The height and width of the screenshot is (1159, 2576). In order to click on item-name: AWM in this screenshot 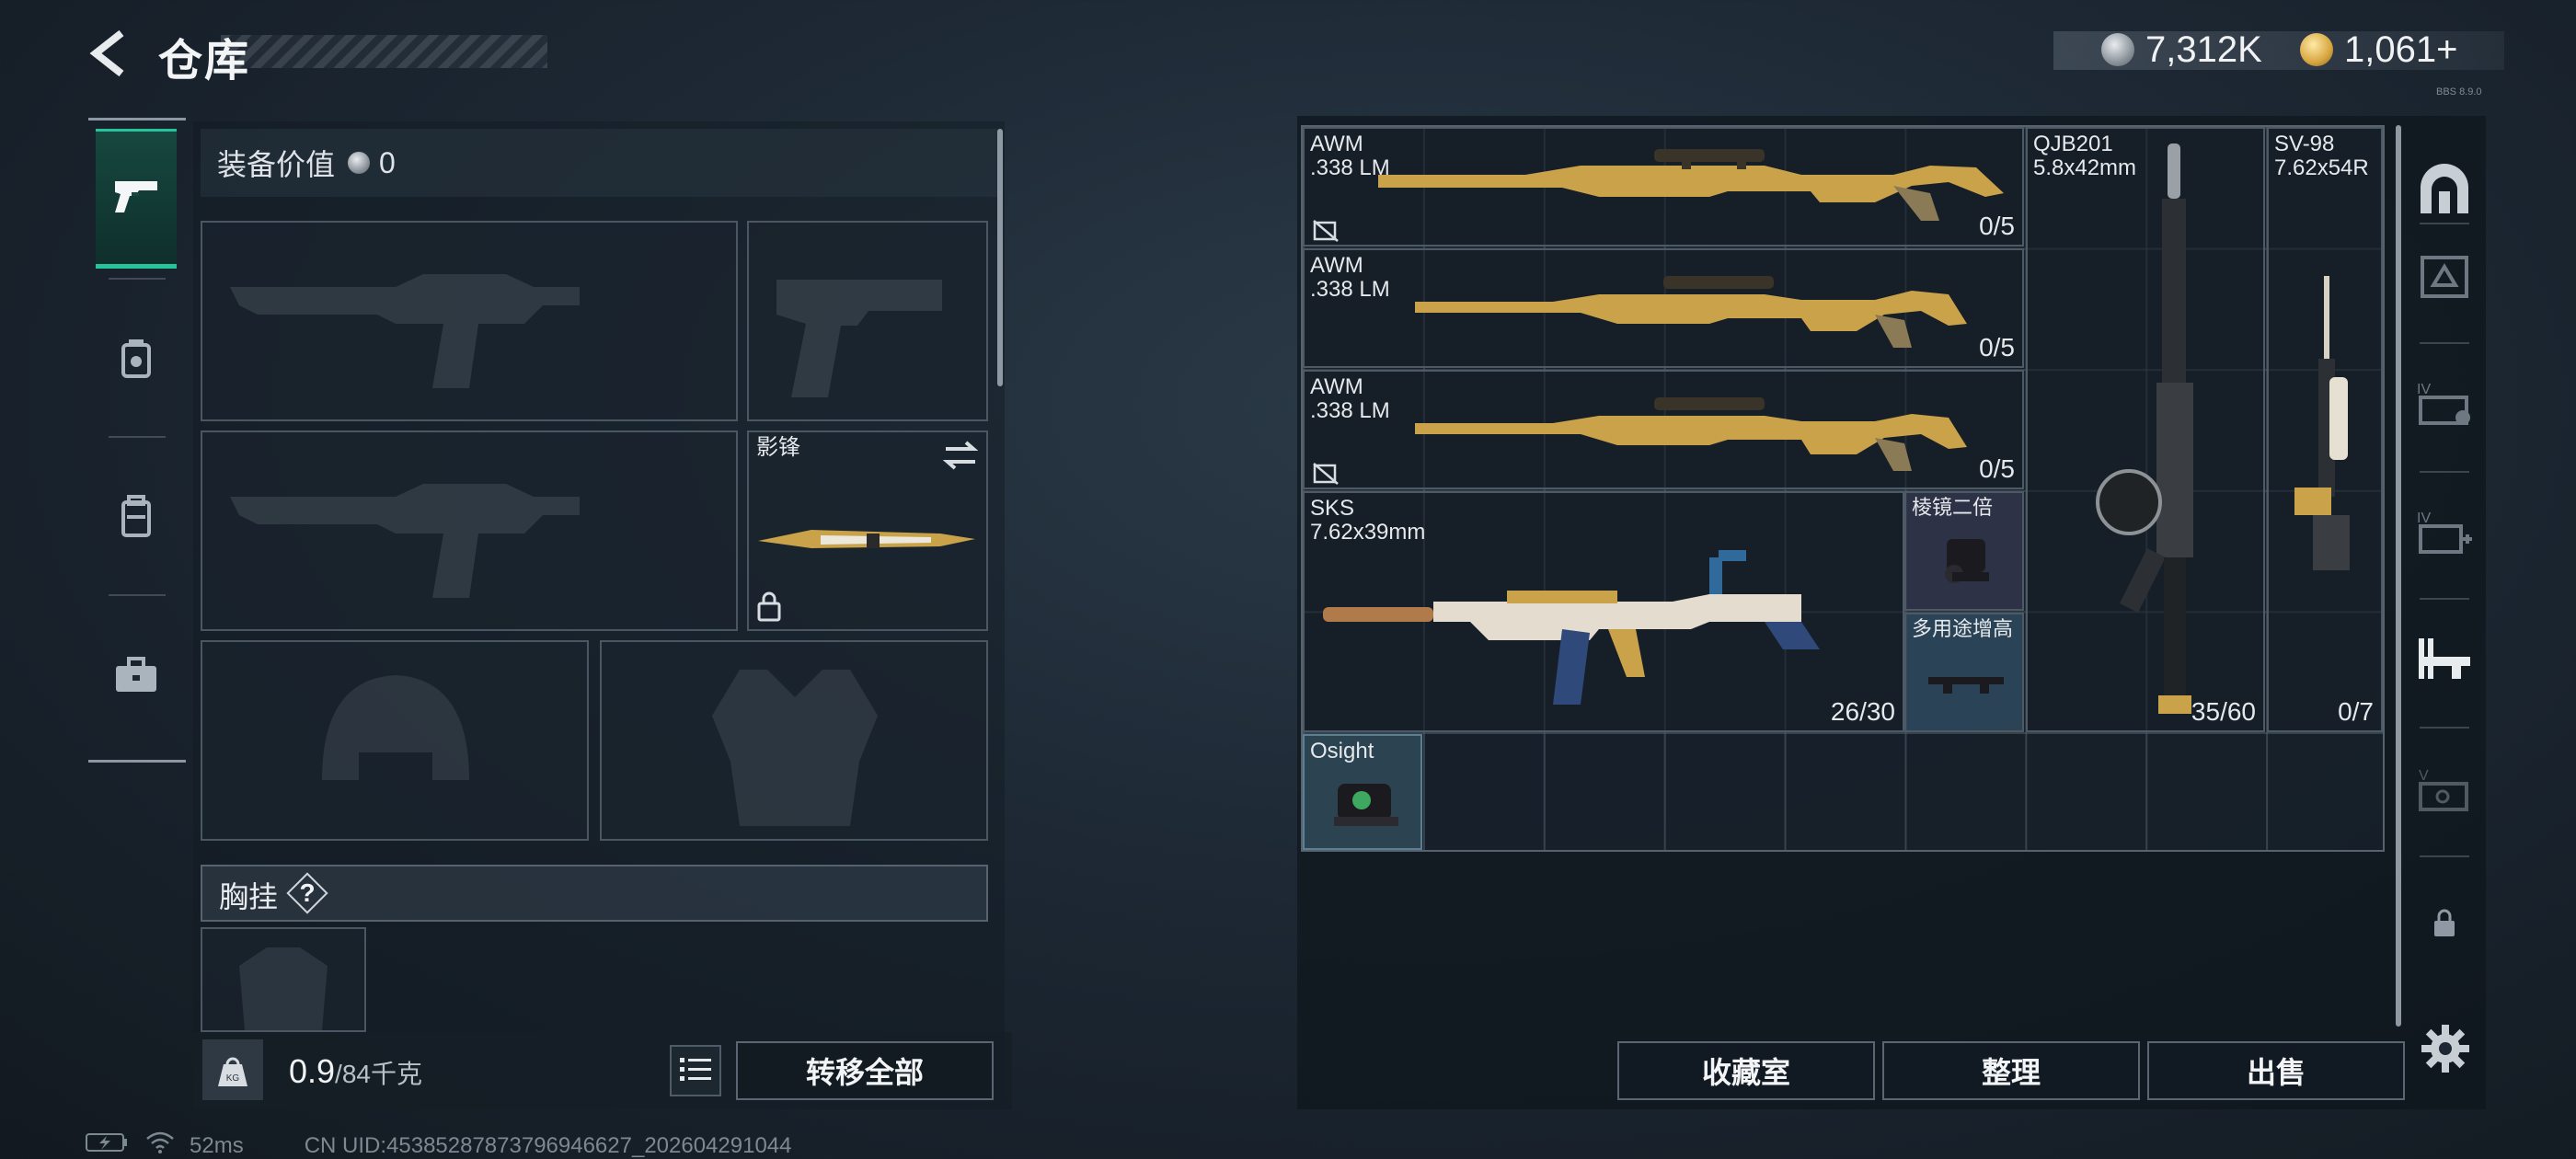, I will do `click(1336, 386)`.